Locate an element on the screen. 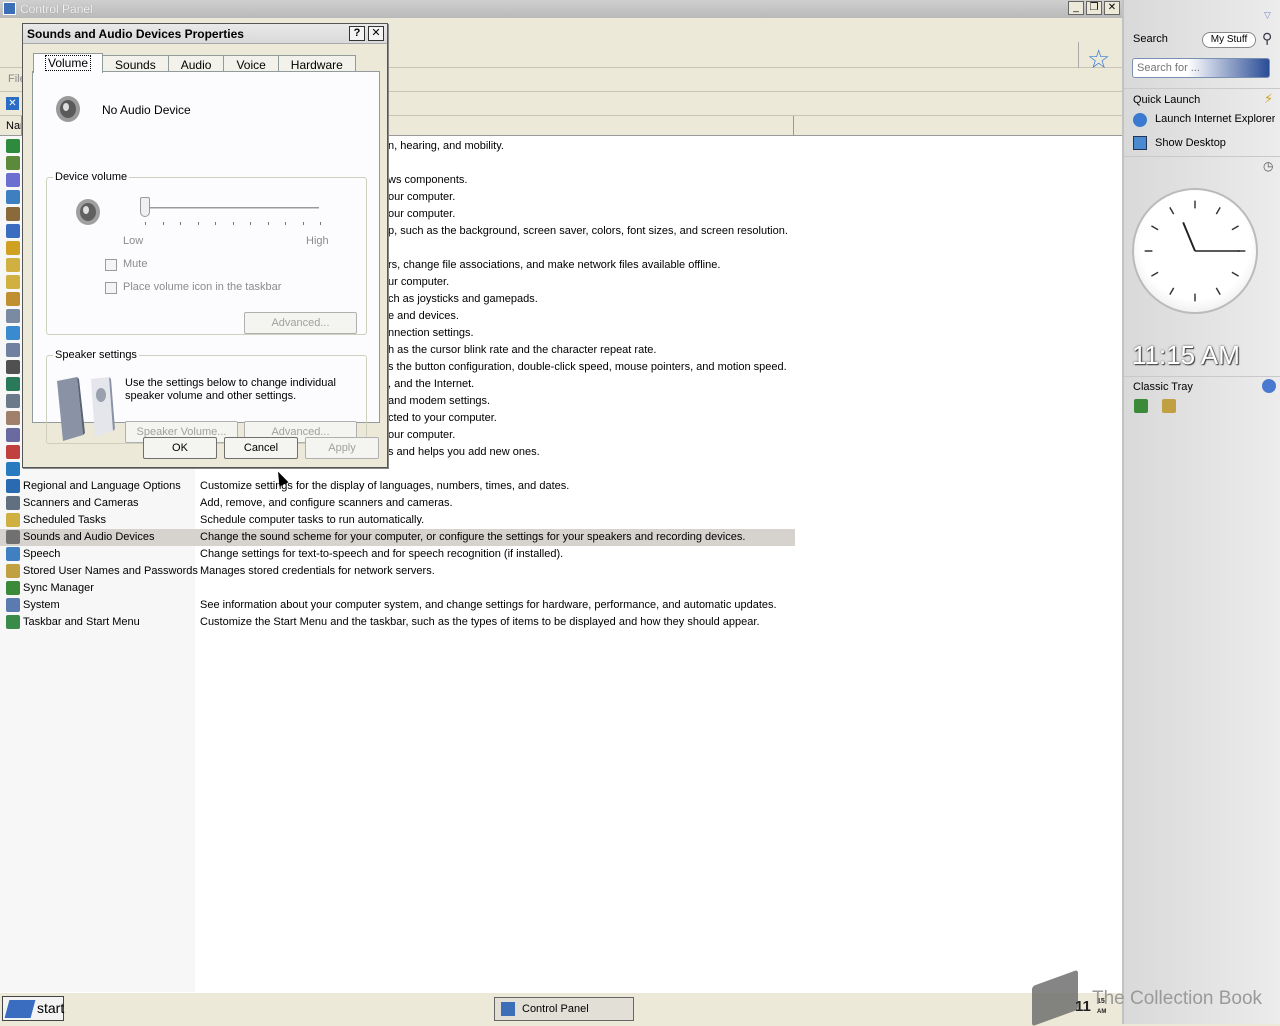 This screenshot has height=1026, width=1280. tray-clock: 11 15 AM is located at coordinates (1090, 1006).